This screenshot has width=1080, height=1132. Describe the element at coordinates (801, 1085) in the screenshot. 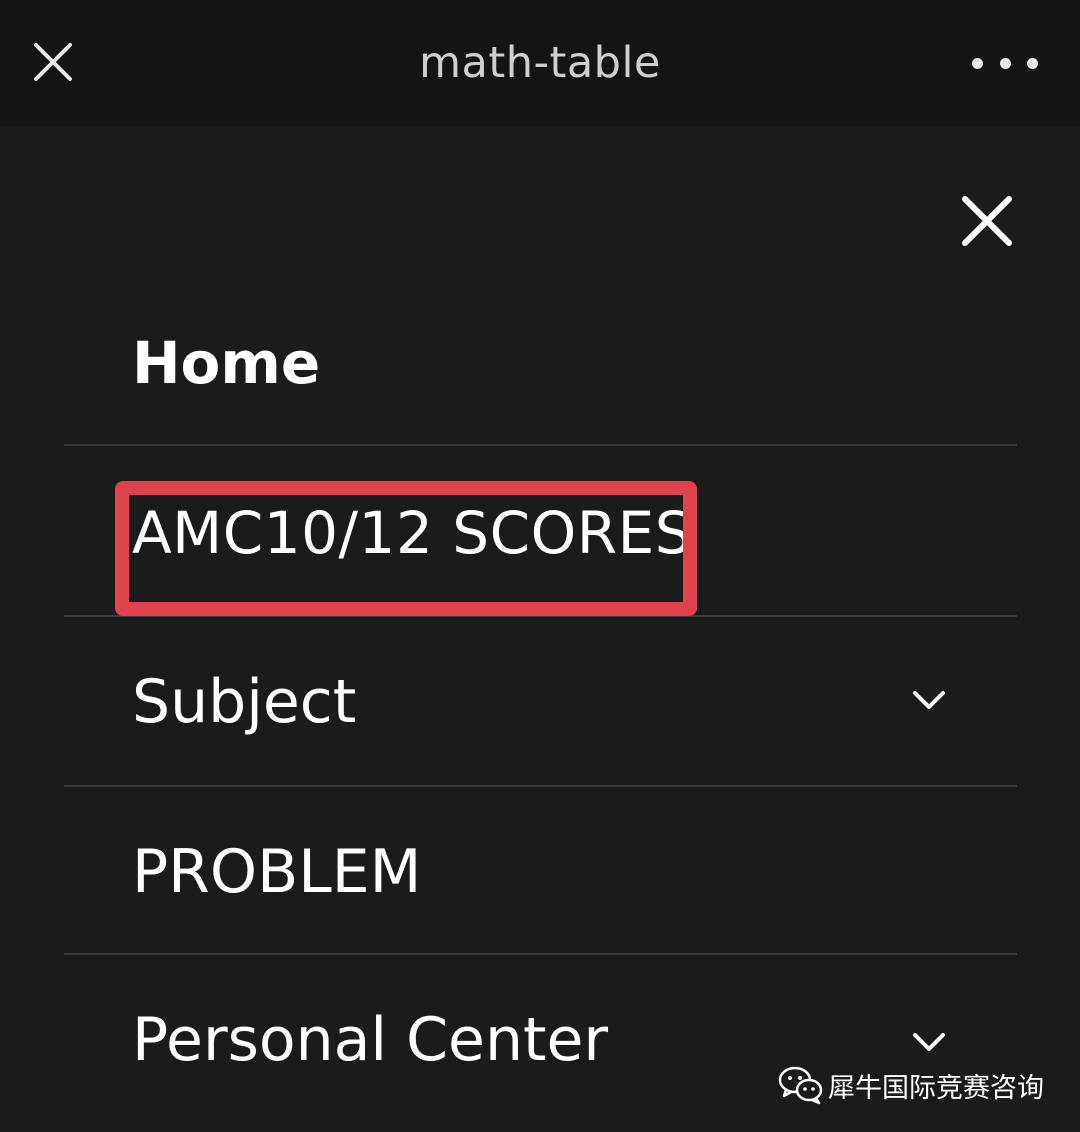

I see `wechat-icon` at that location.